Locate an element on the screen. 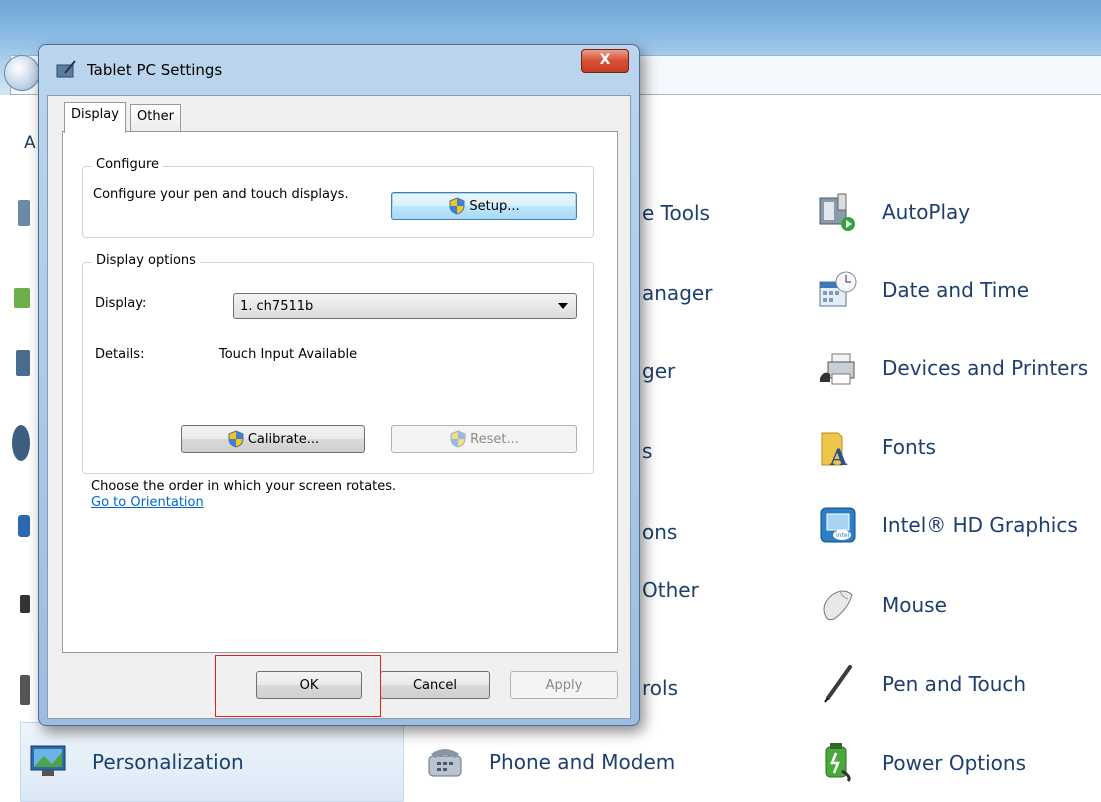 This screenshot has width=1101, height=802. configure-description: Configure your pen and touch displays. is located at coordinates (221, 194).